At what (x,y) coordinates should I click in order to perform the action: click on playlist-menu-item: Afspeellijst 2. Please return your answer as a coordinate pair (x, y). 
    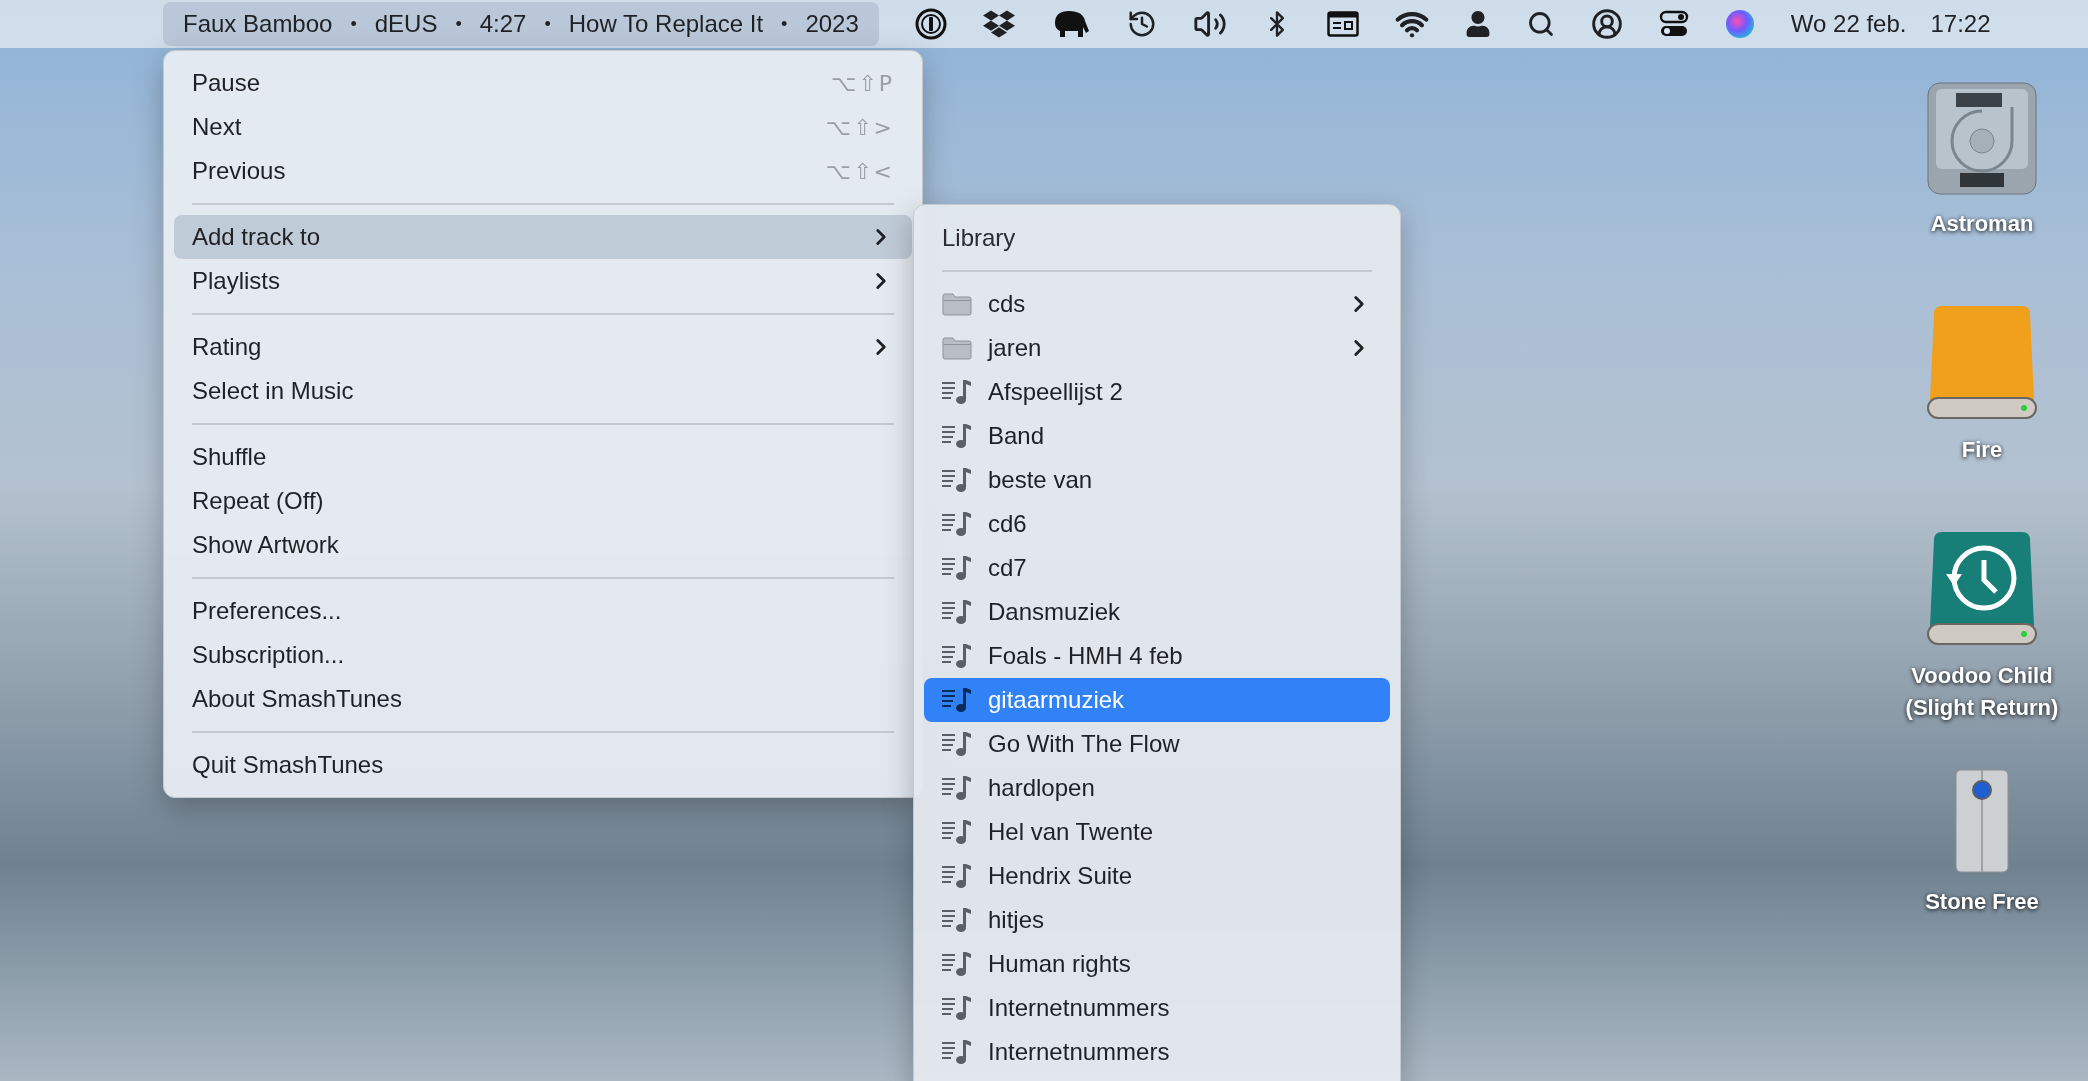
    Looking at the image, I should click on (1157, 392).